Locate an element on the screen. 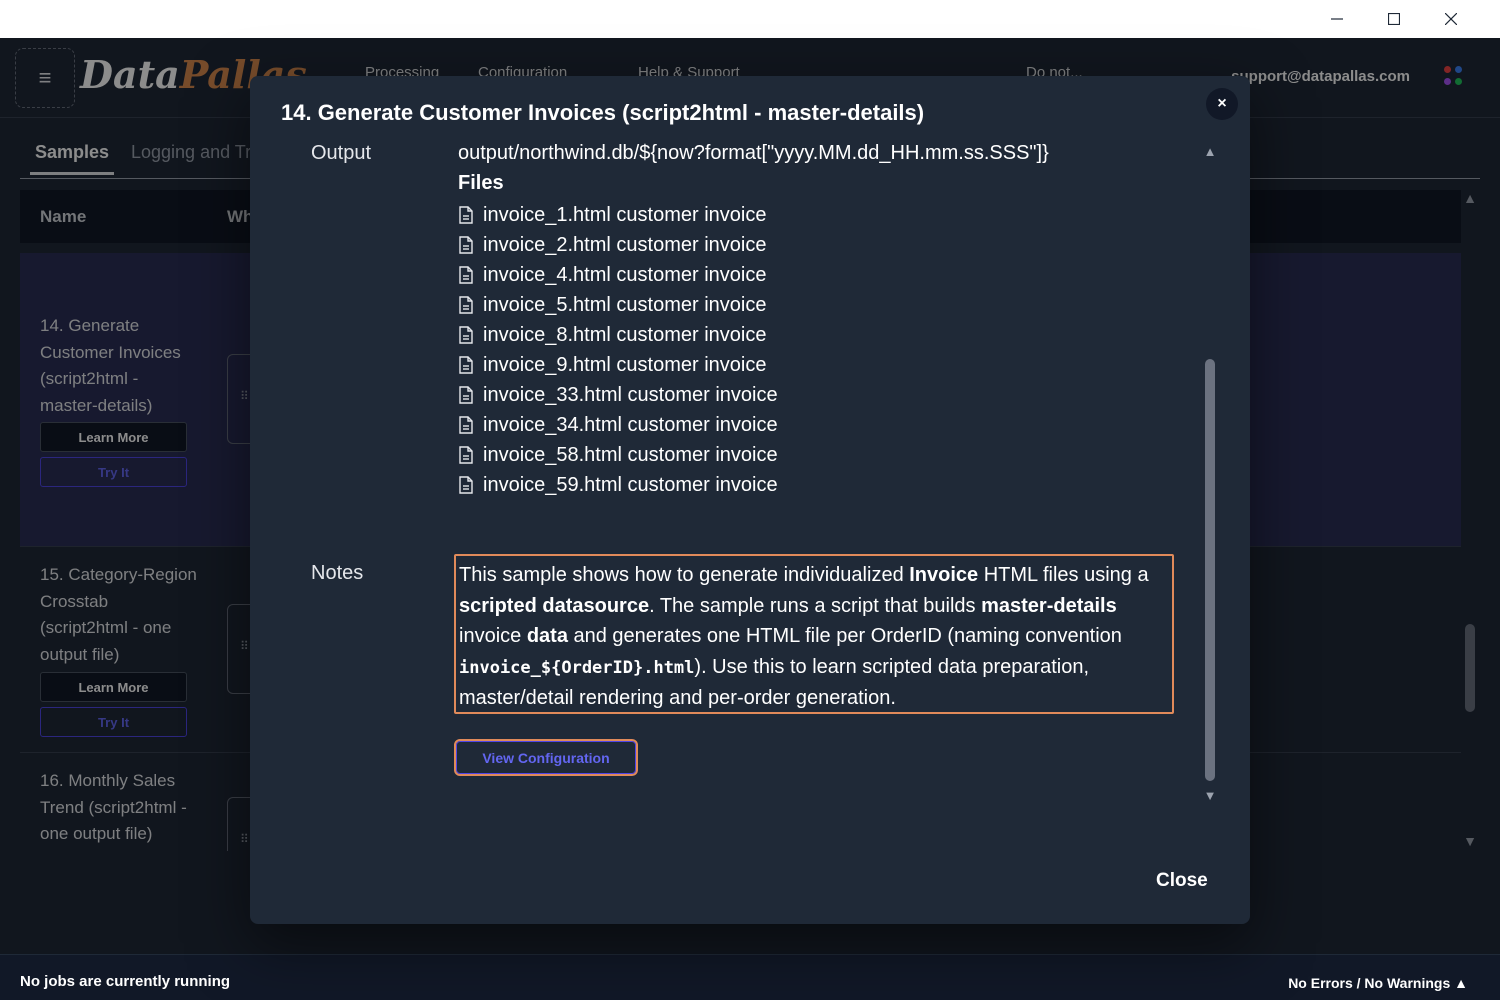 Image resolution: width=1500 pixels, height=1000 pixels. minimize-icon is located at coordinates (1337, 19).